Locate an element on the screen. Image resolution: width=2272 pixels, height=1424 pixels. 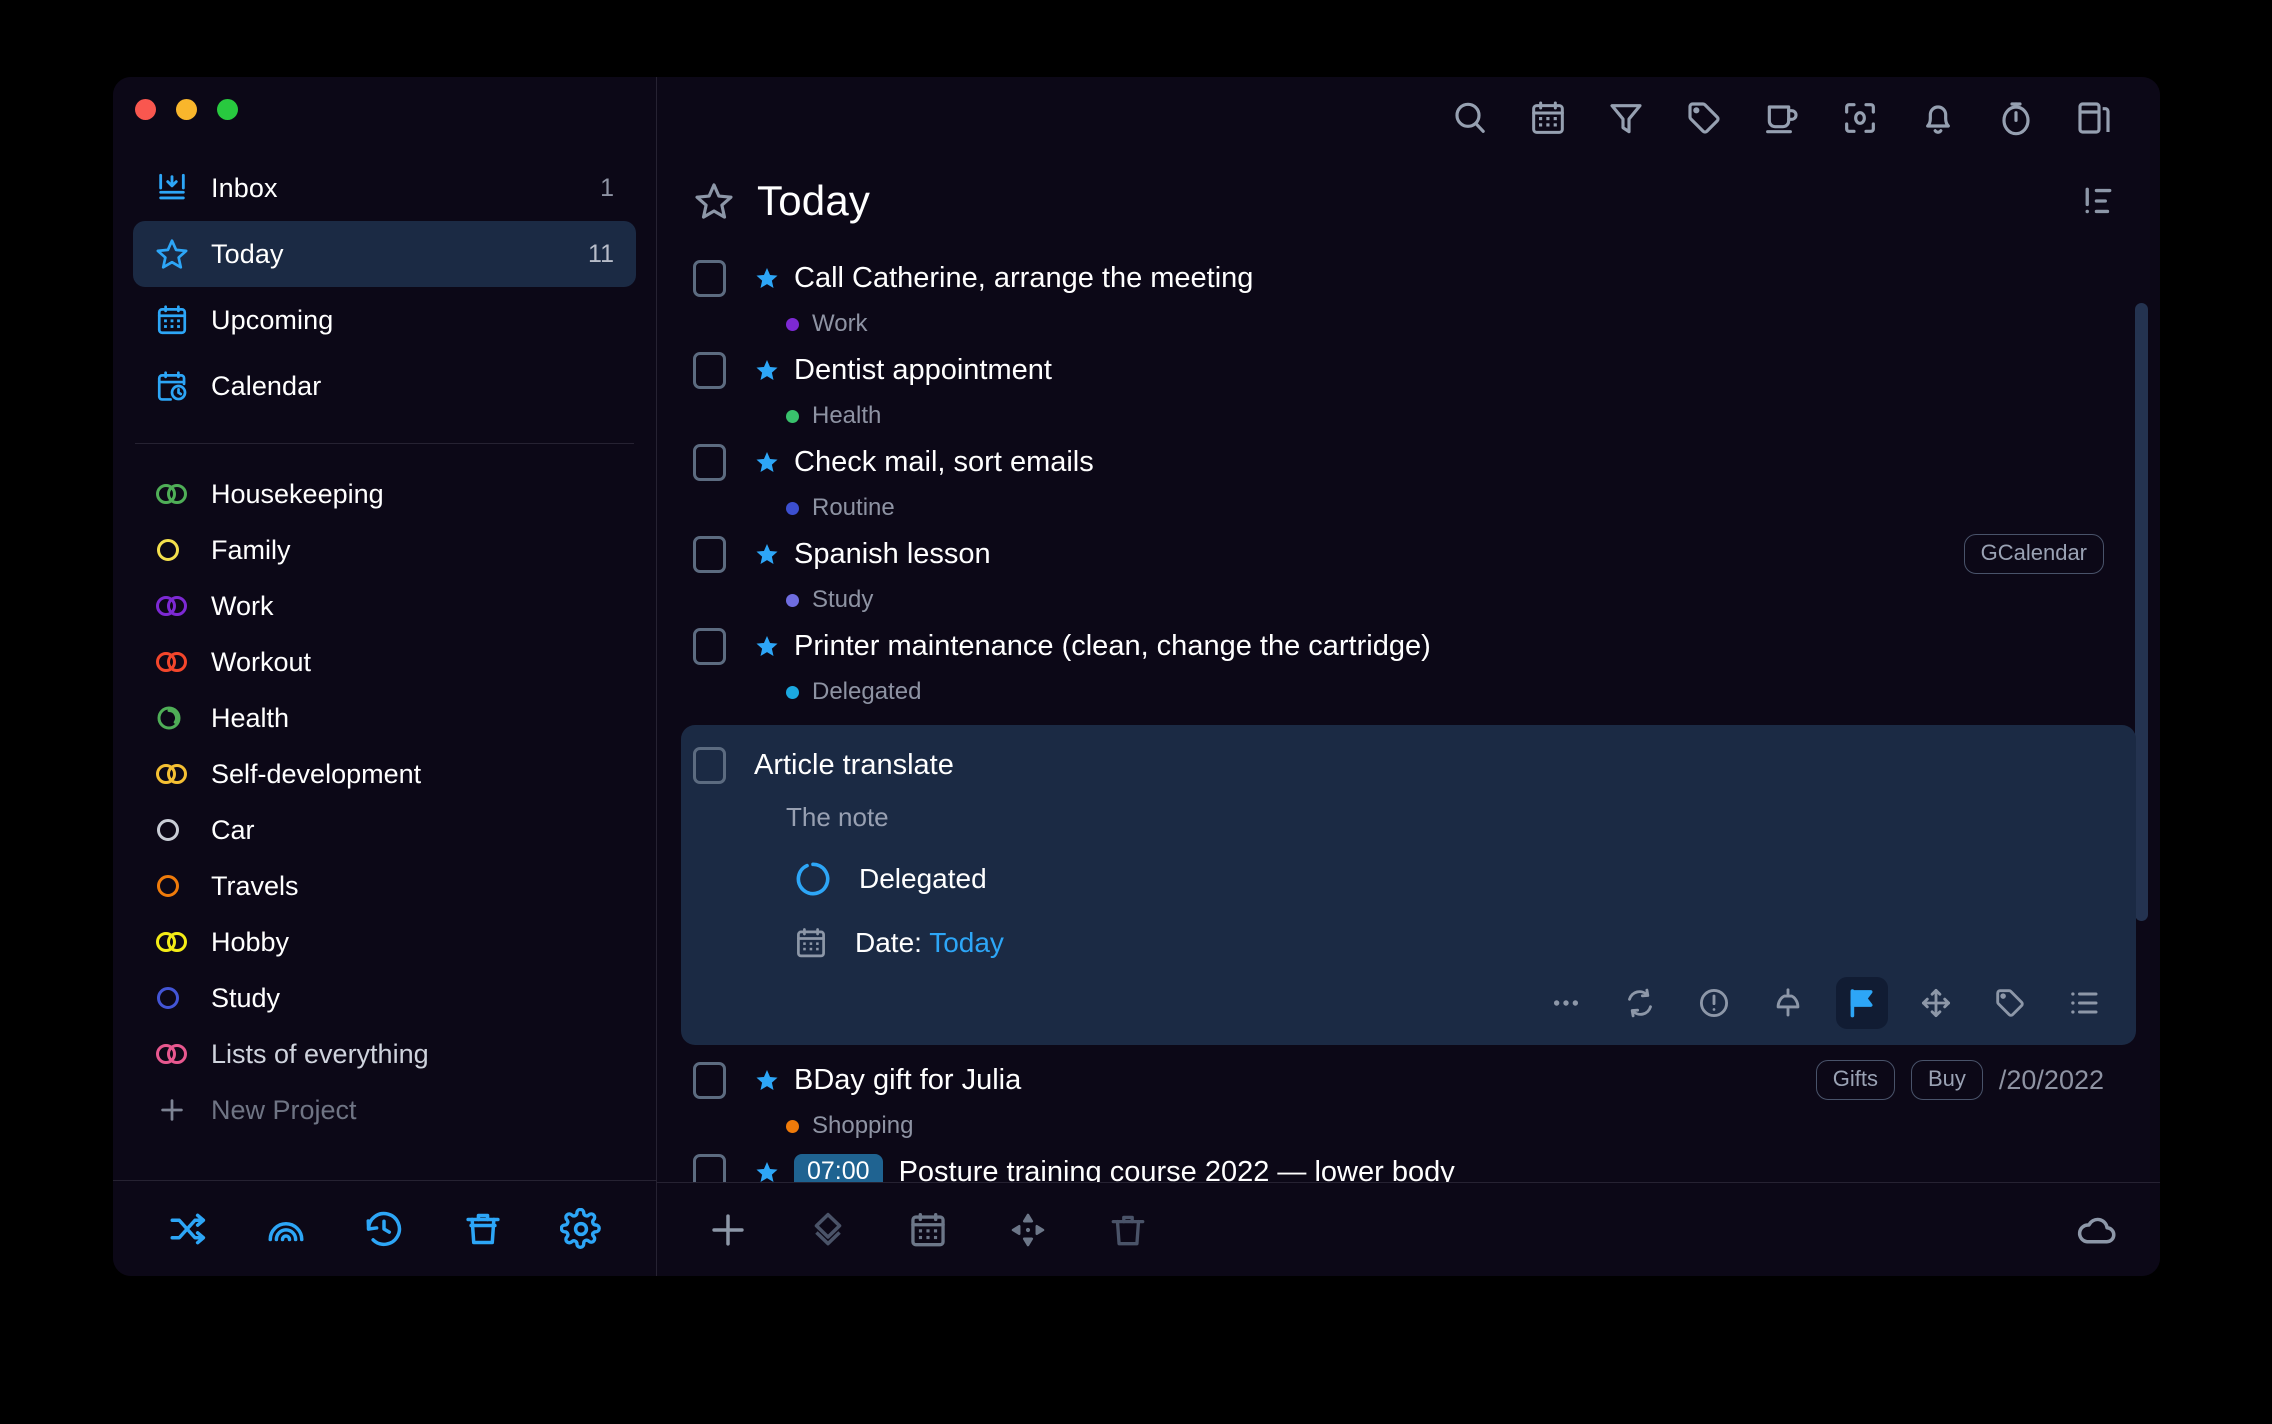
date-value-link: Today is located at coordinates (966, 942).